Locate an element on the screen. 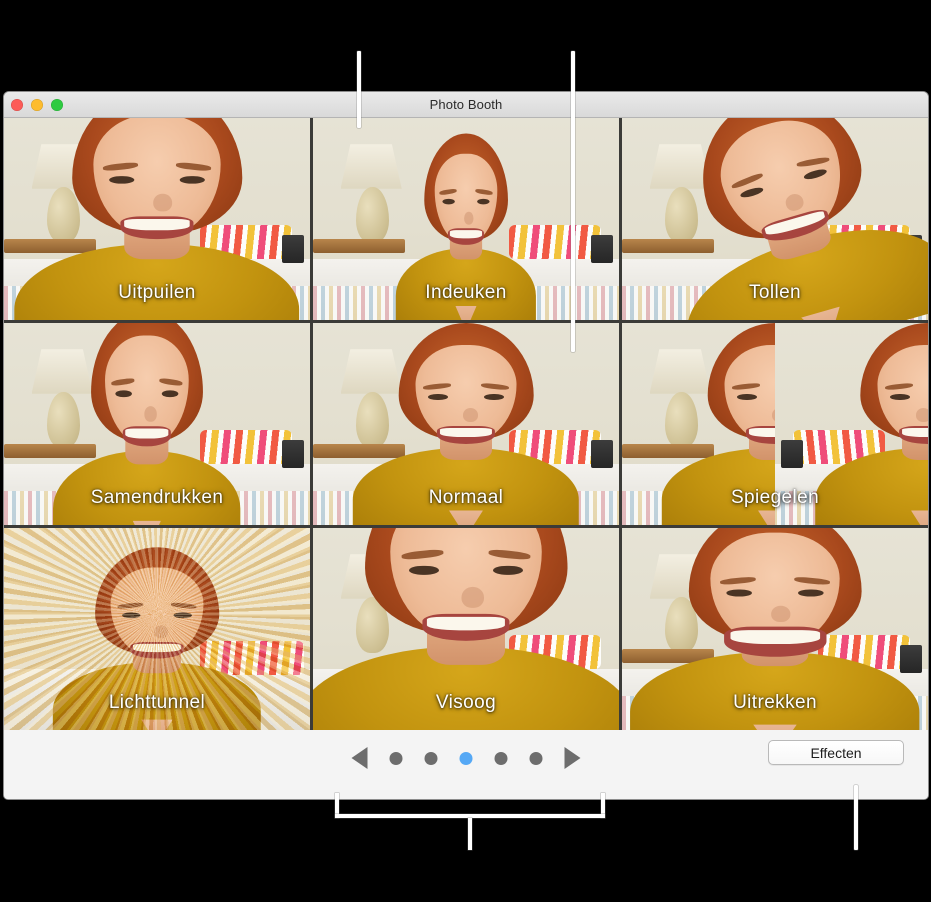  minimize-button-icon is located at coordinates (37, 104).